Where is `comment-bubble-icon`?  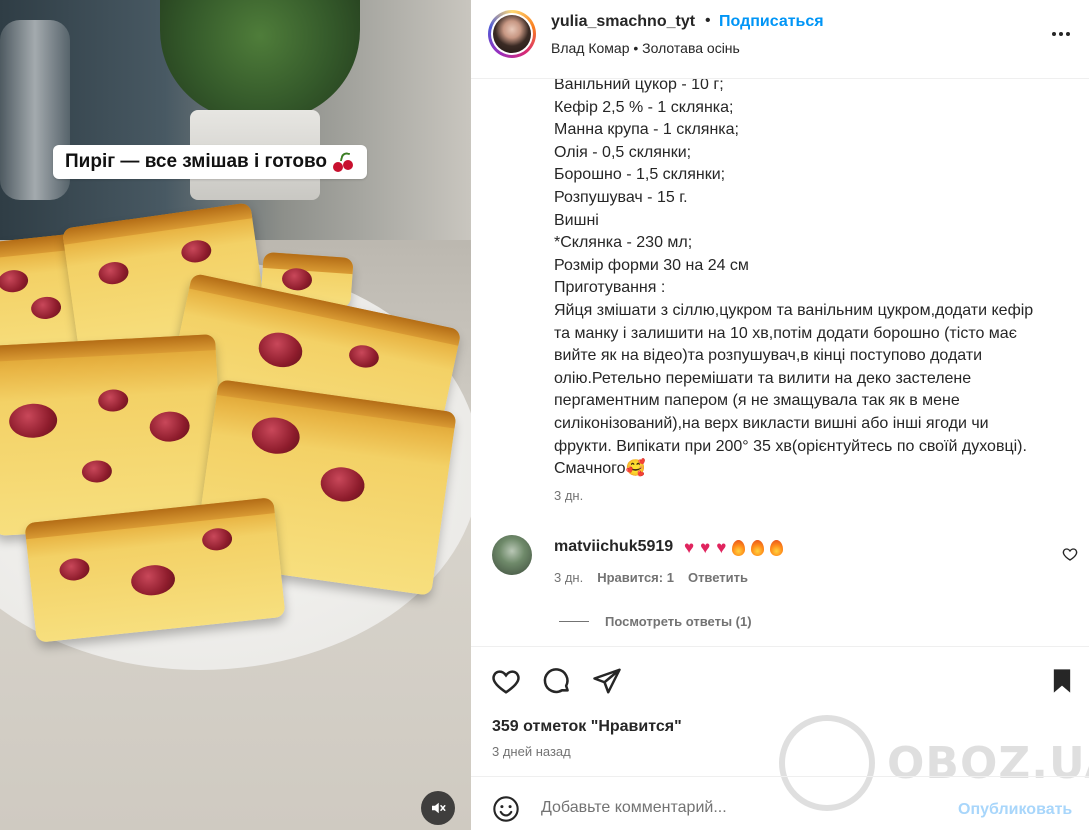 comment-bubble-icon is located at coordinates (556, 681).